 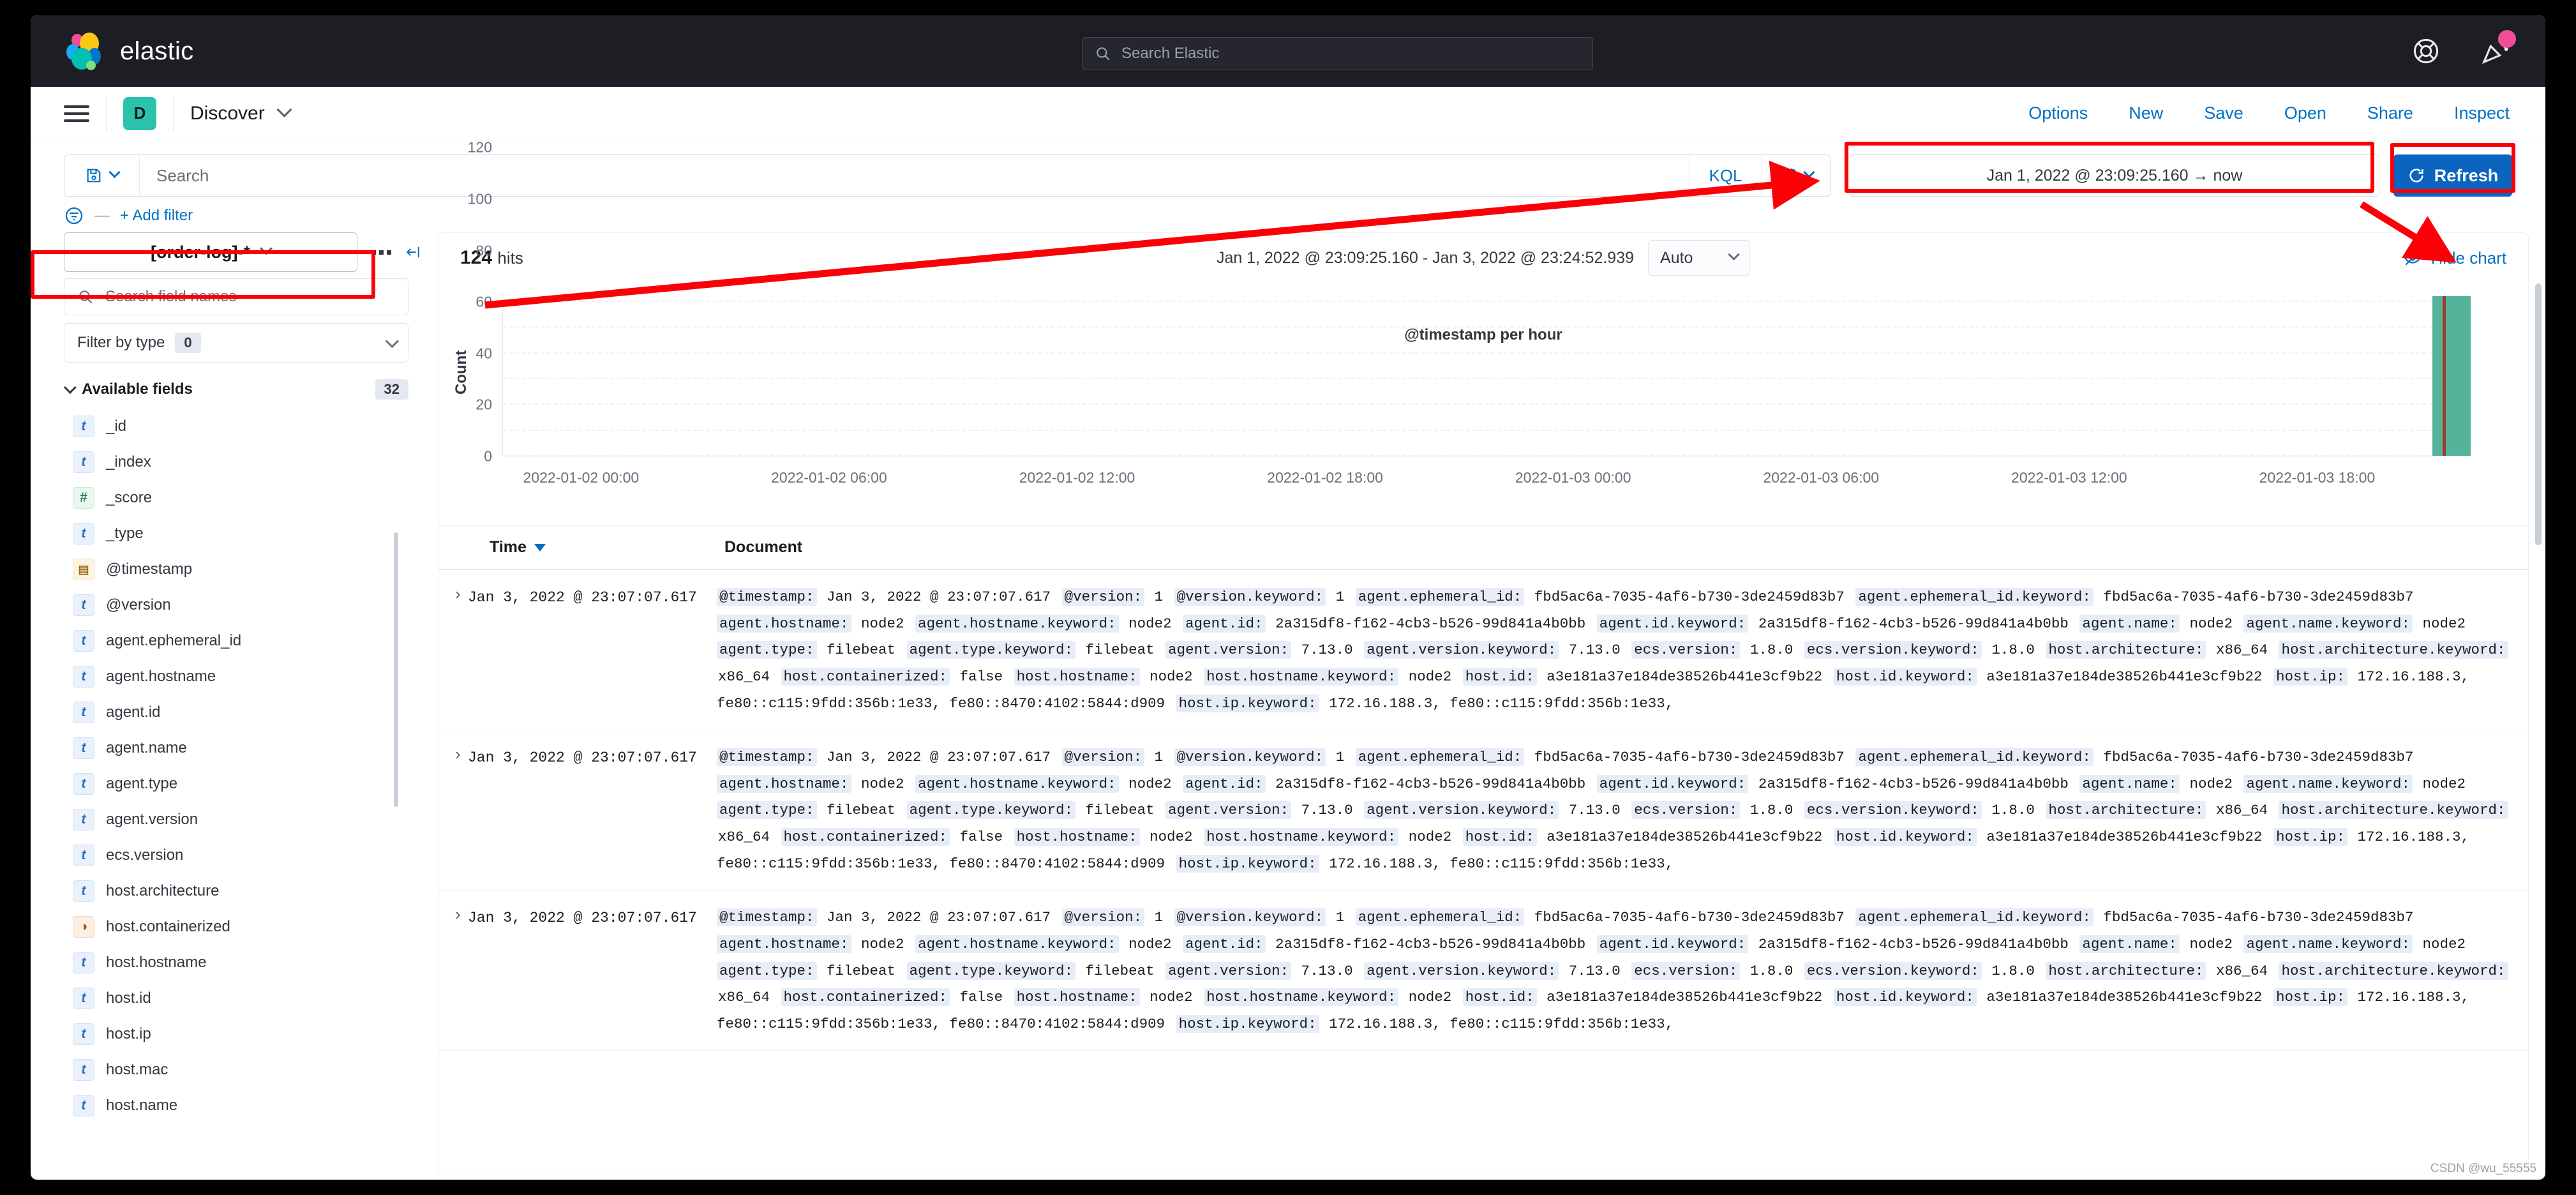 What do you see at coordinates (242, 1070) in the screenshot?
I see `field-item: t host.mac` at bounding box center [242, 1070].